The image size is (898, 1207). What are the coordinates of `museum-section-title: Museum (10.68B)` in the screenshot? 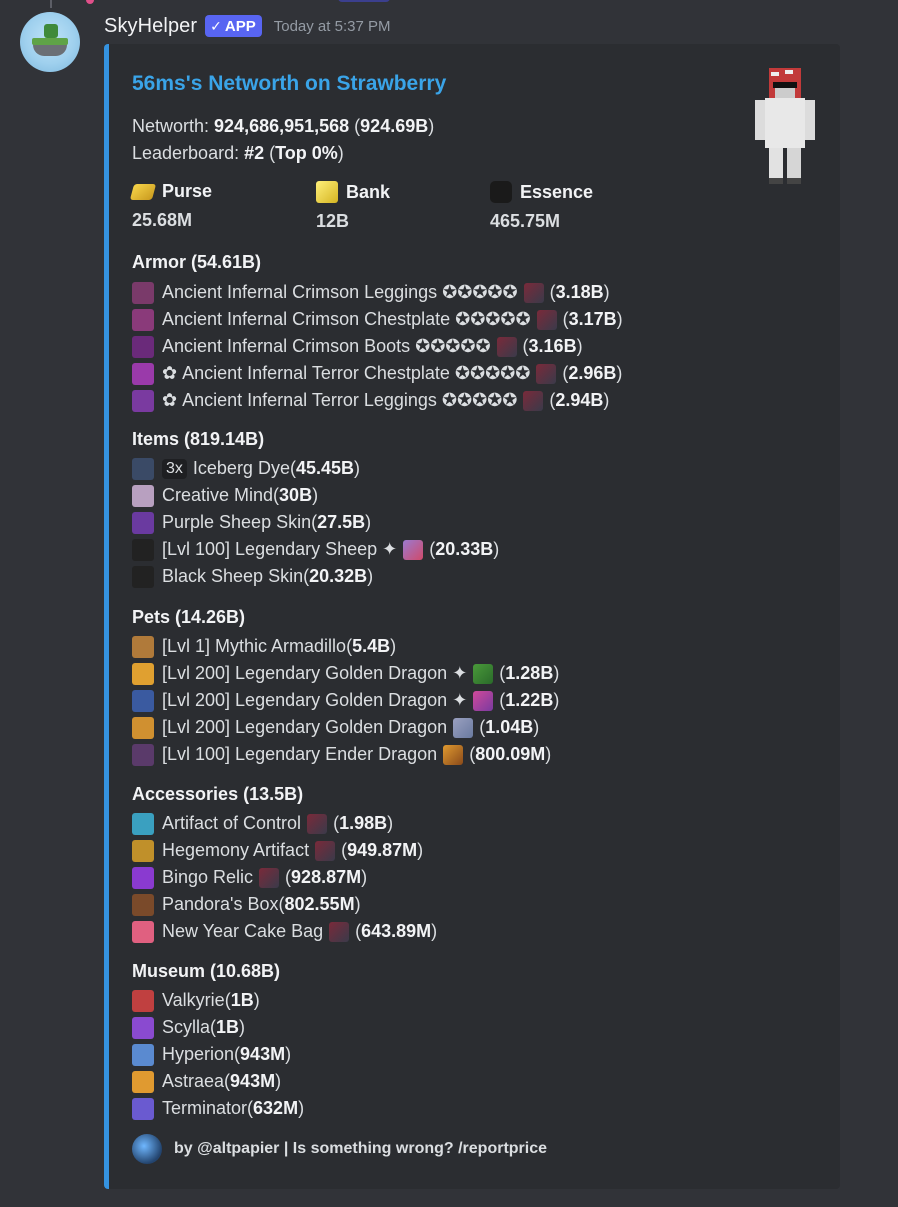 It's located at (206, 971).